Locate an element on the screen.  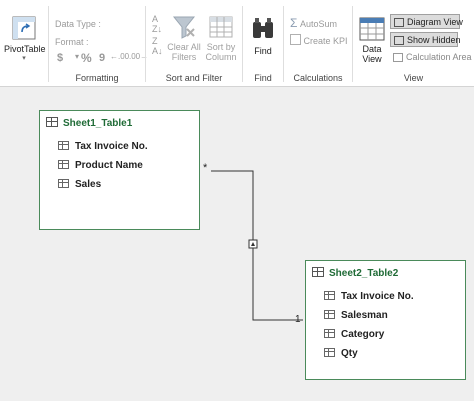
pivottable-button: PivotTable ▾ is located at coordinates (25, 40).